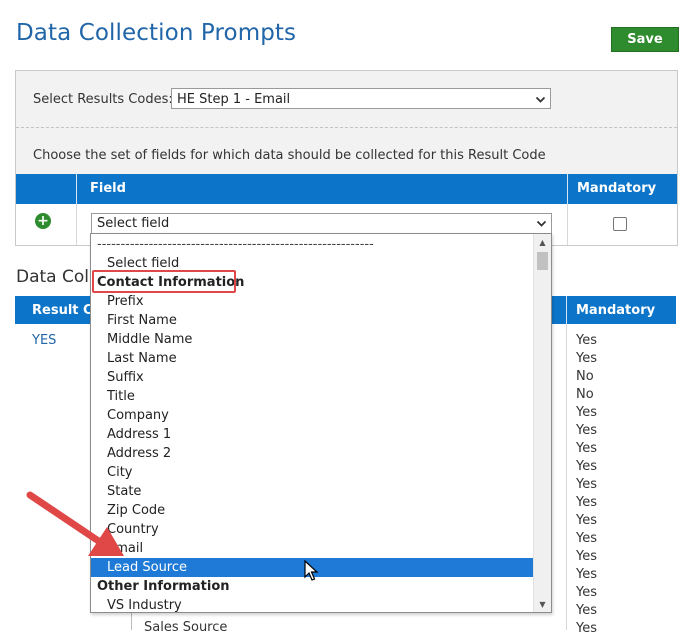 The height and width of the screenshot is (639, 696). What do you see at coordinates (75, 523) in the screenshot?
I see `arrow-annotation-icon` at bounding box center [75, 523].